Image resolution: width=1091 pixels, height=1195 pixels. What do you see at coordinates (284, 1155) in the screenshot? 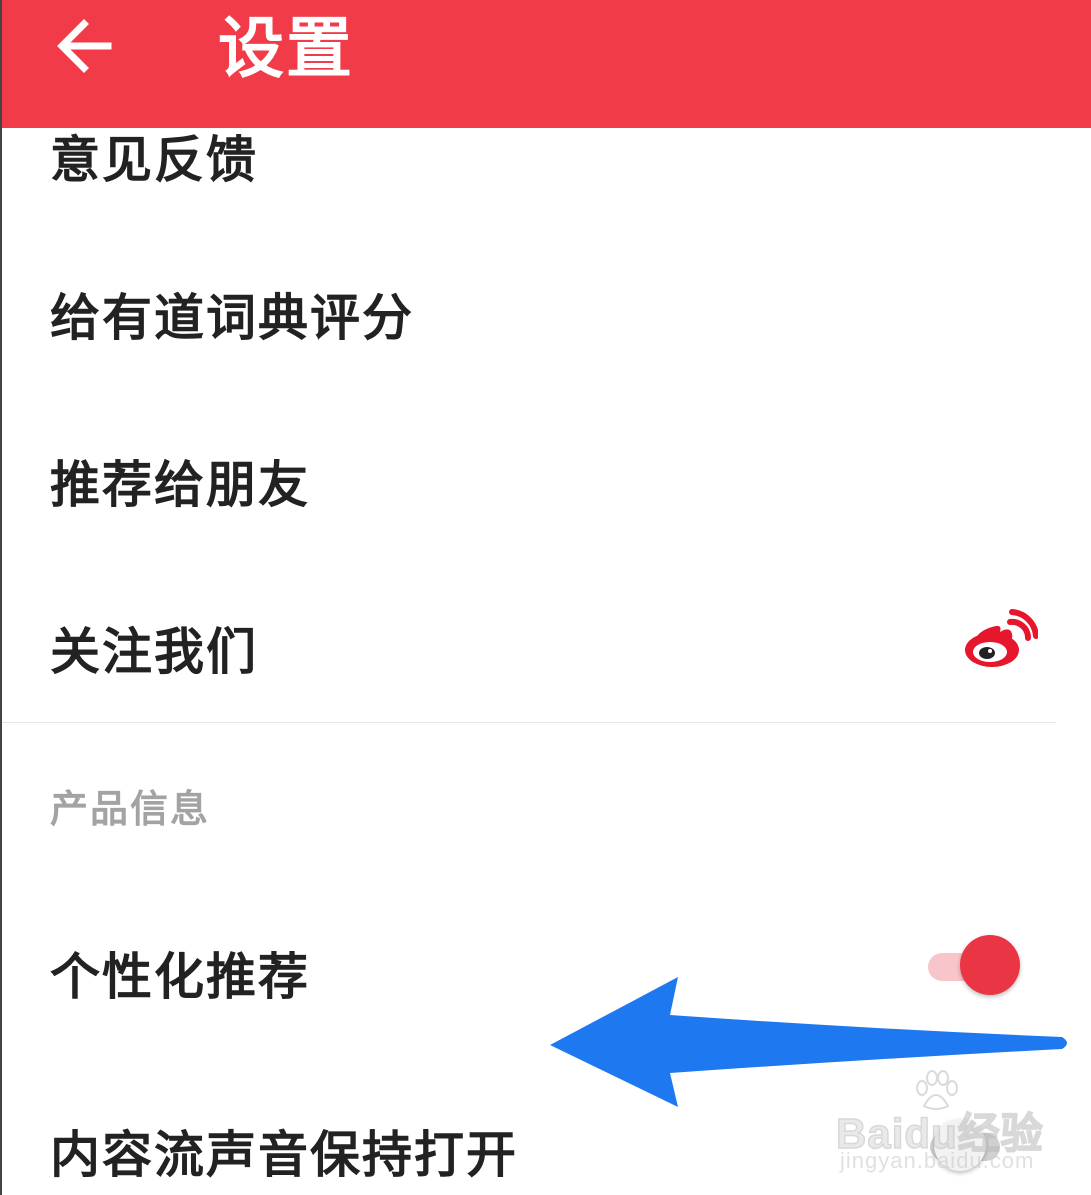
I see `keep-sound-on-label: 内容流声音保持打开` at bounding box center [284, 1155].